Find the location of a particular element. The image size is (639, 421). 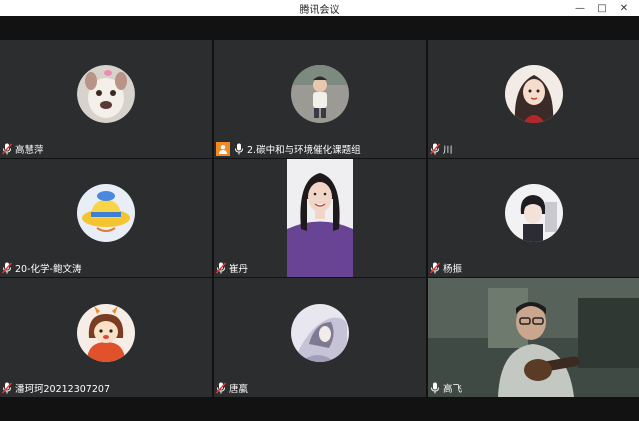

participant-tile: 高飞 is located at coordinates (533, 337).